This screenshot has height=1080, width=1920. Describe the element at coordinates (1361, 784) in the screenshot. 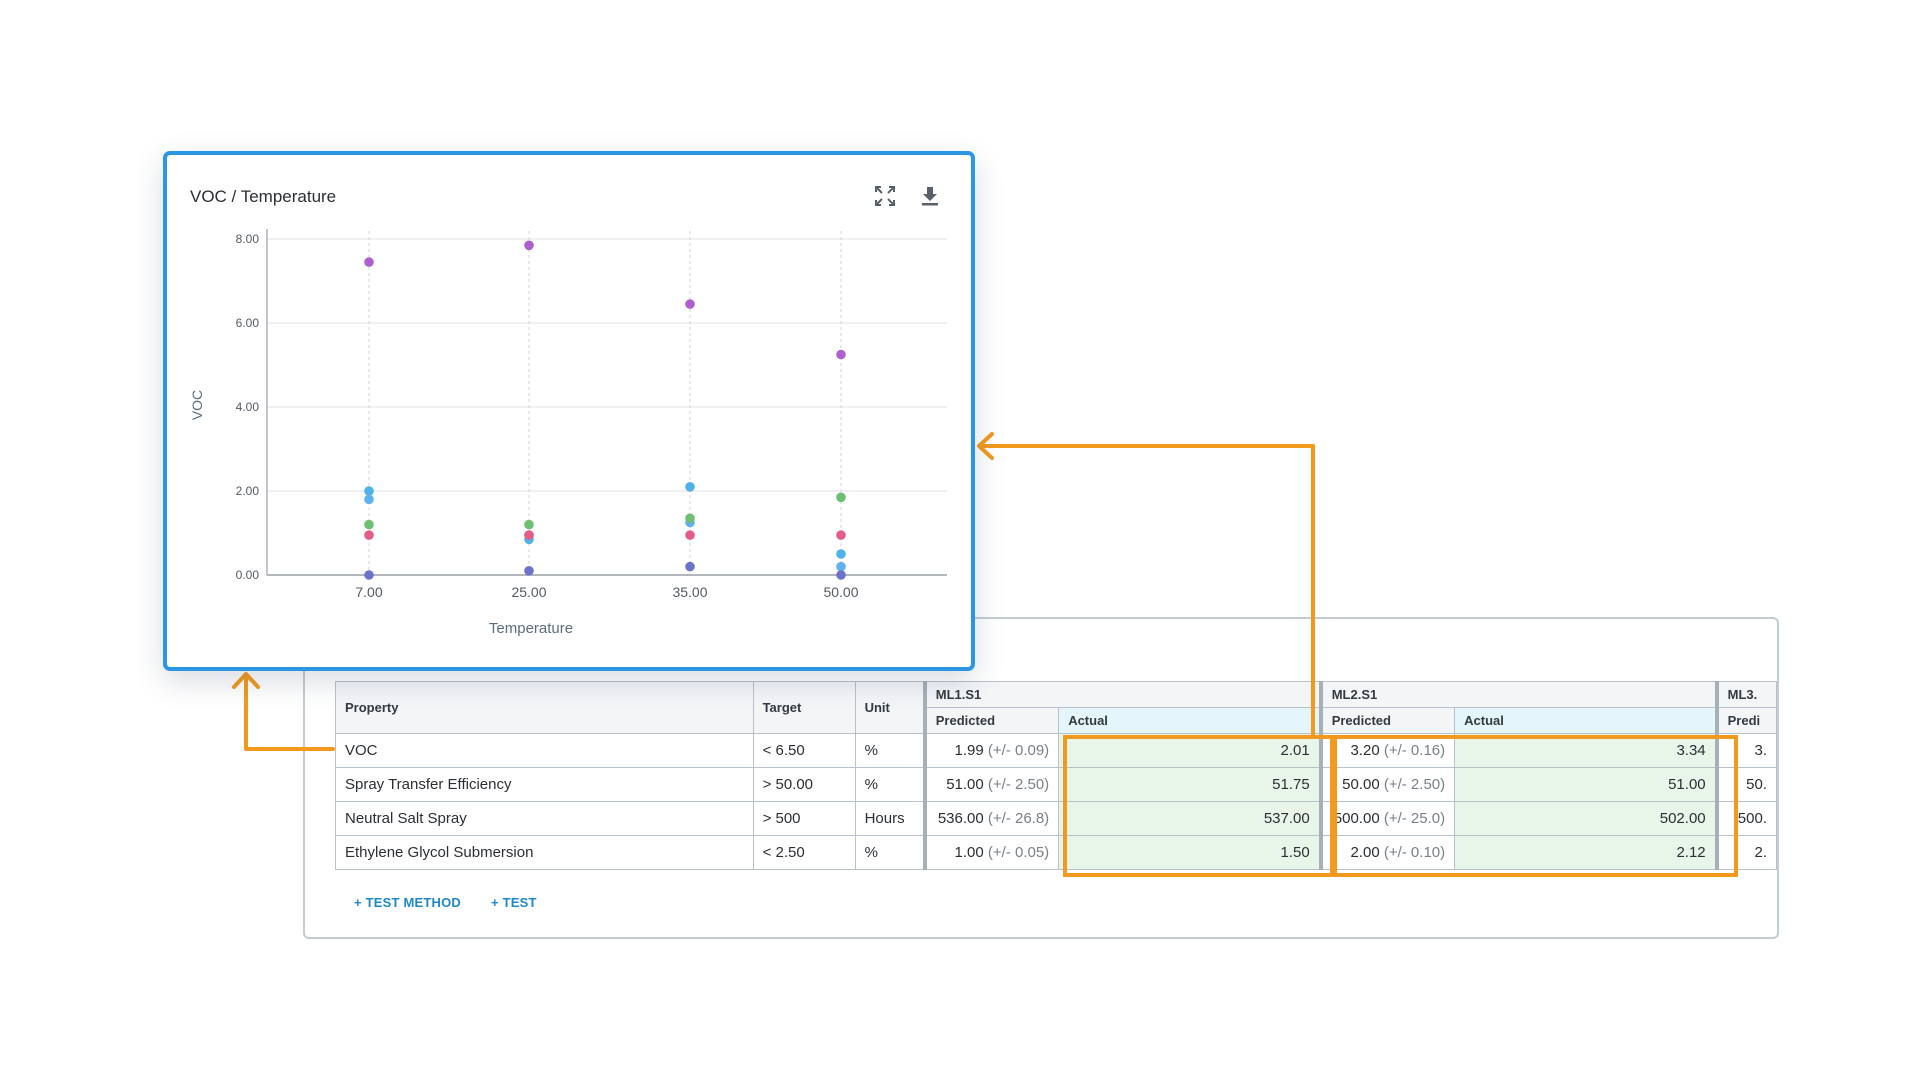

I see `predicted-value: 50.00` at that location.